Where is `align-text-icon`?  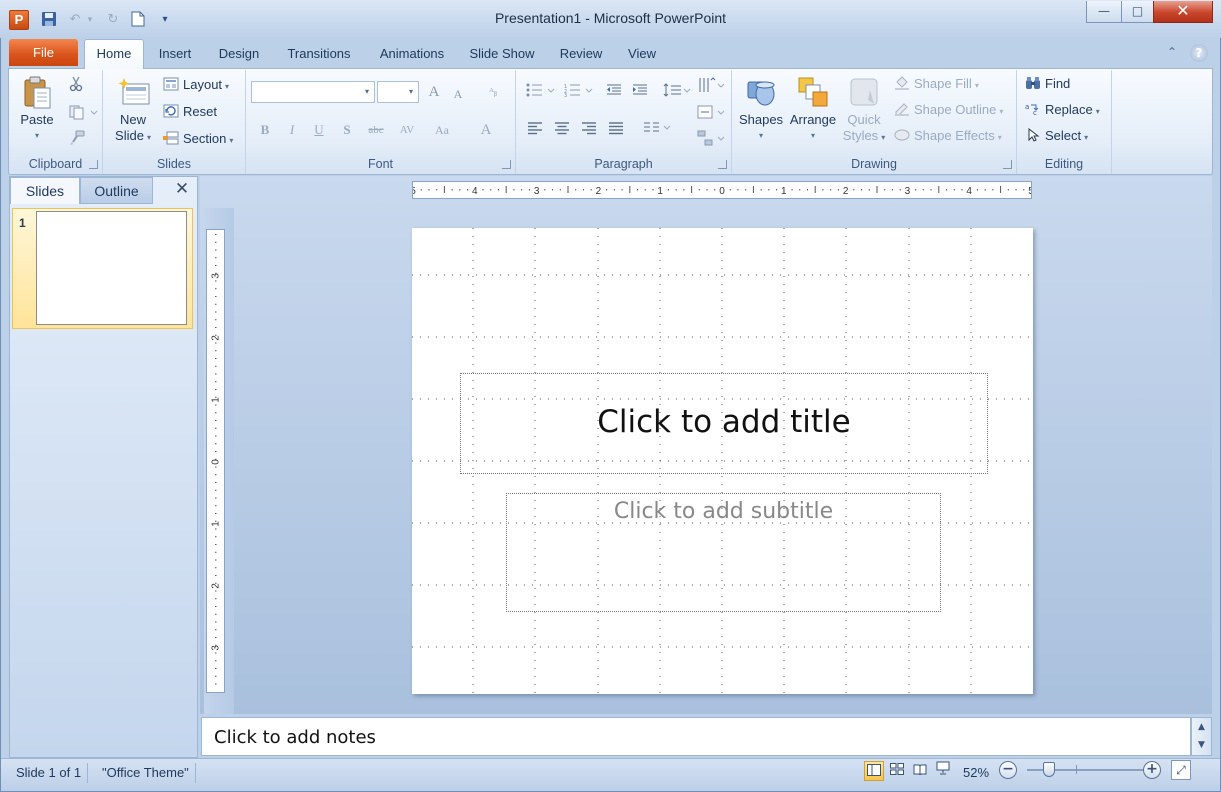 align-text-icon is located at coordinates (711, 113).